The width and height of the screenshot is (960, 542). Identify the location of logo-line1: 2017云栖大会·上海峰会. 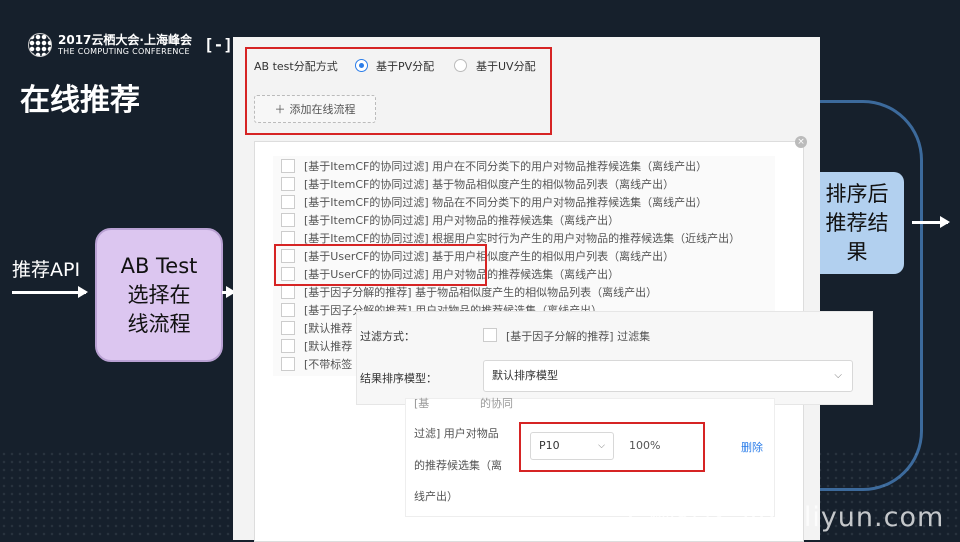
(125, 39).